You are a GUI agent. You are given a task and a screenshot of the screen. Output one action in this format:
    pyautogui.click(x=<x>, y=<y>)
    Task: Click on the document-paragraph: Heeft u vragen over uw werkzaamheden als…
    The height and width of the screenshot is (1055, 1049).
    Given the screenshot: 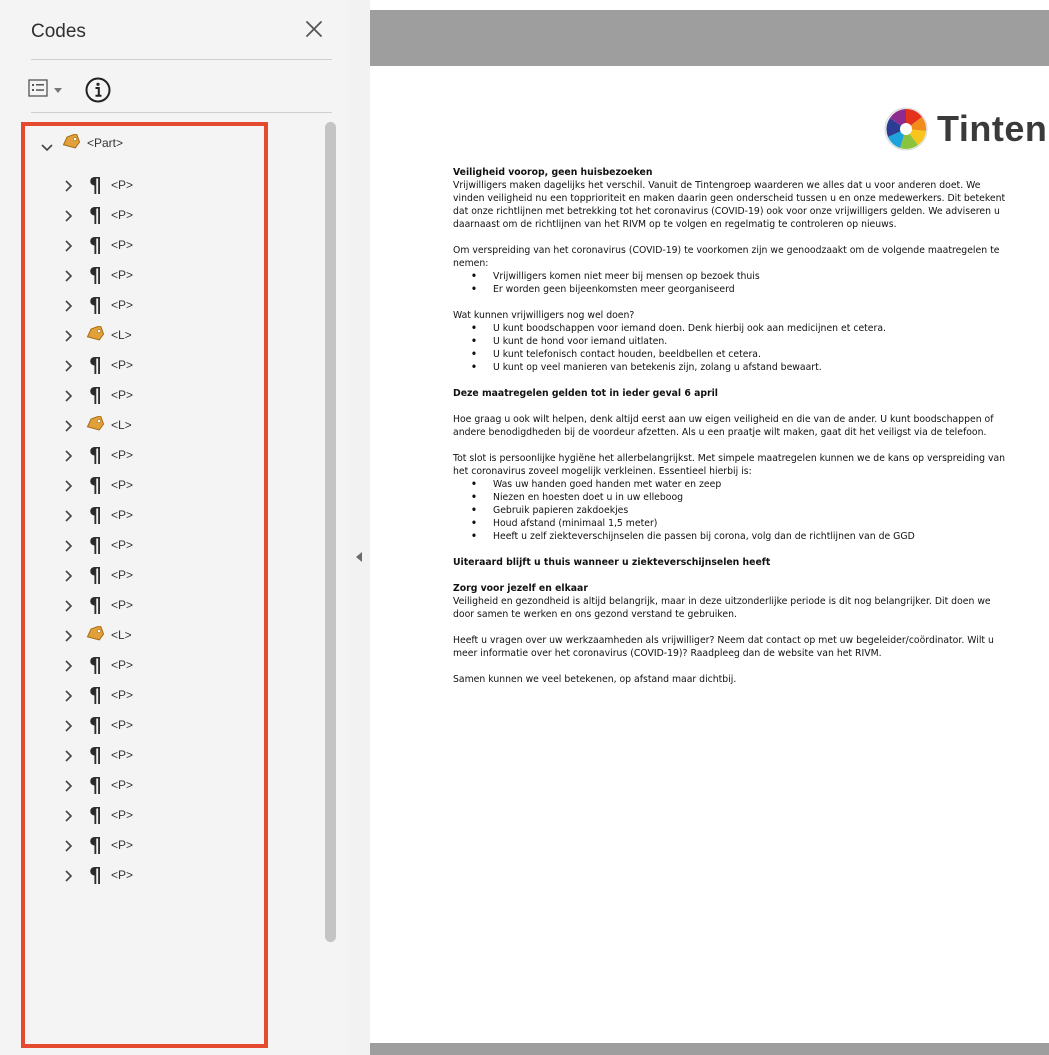 What is the action you would take?
    pyautogui.click(x=733, y=647)
    